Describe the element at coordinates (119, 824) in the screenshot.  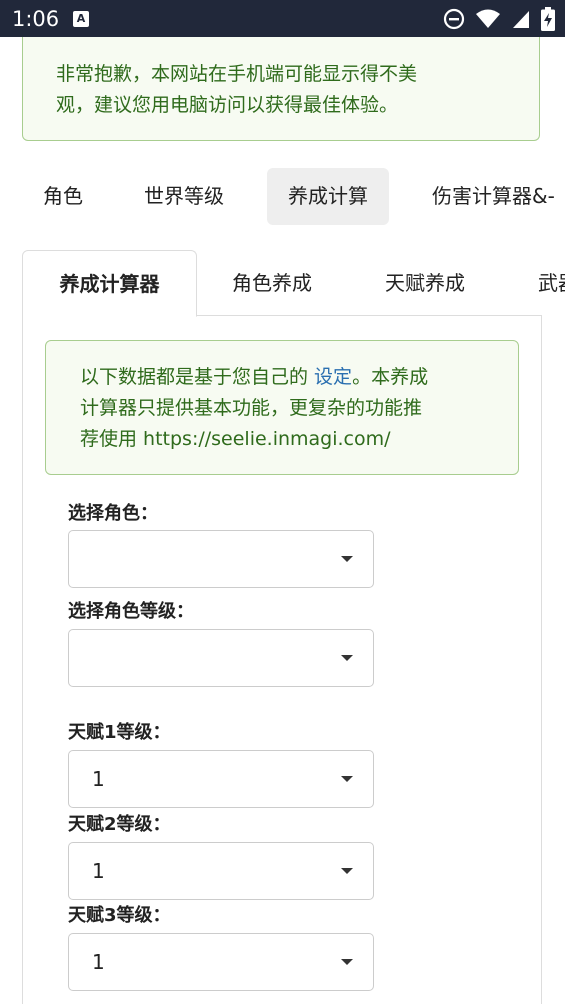
I see `talent2-label: 天赋2等级：` at that location.